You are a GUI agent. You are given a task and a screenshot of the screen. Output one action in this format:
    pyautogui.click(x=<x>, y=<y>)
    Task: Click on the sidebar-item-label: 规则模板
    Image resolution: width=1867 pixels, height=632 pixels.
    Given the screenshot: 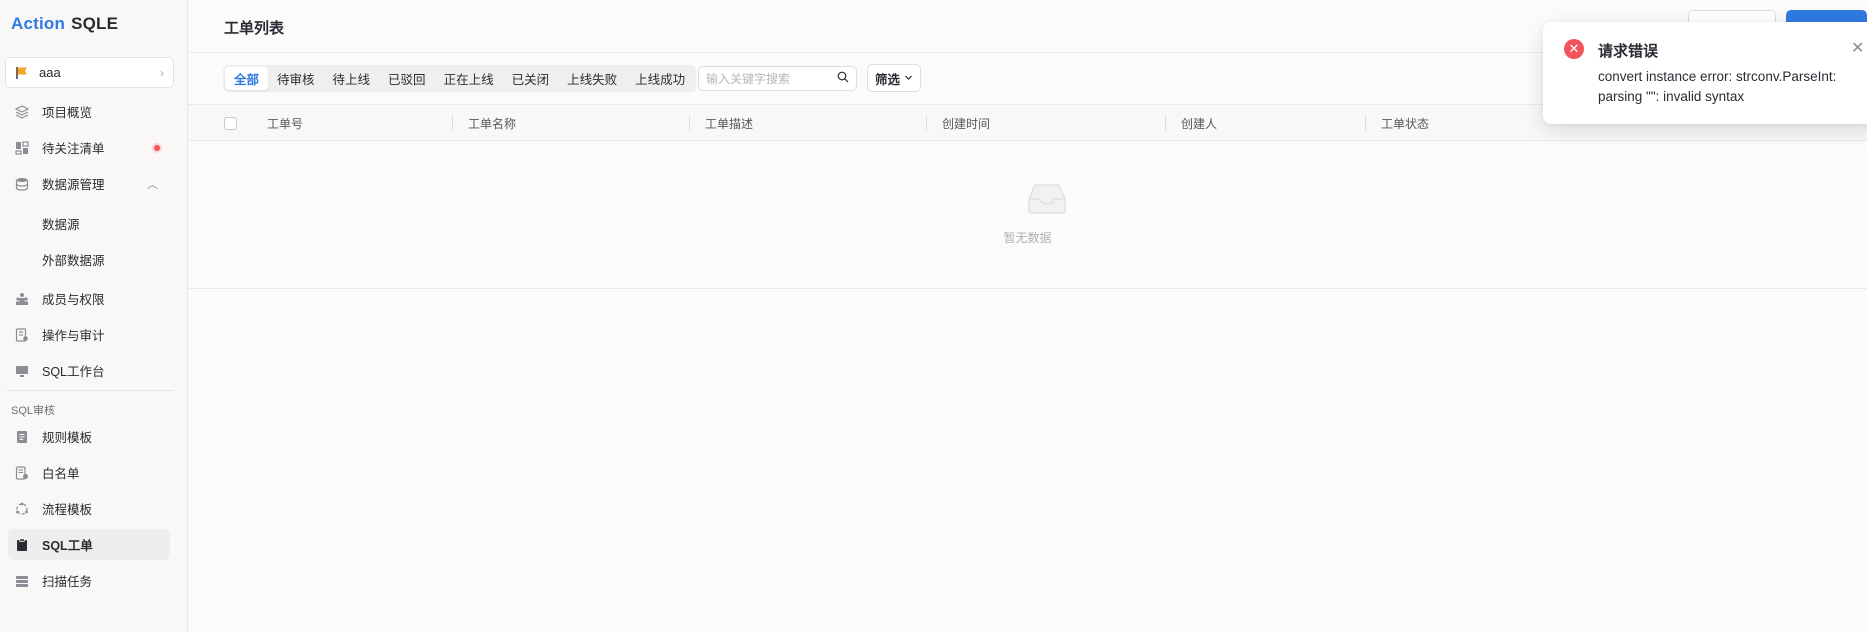 What is the action you would take?
    pyautogui.click(x=67, y=438)
    